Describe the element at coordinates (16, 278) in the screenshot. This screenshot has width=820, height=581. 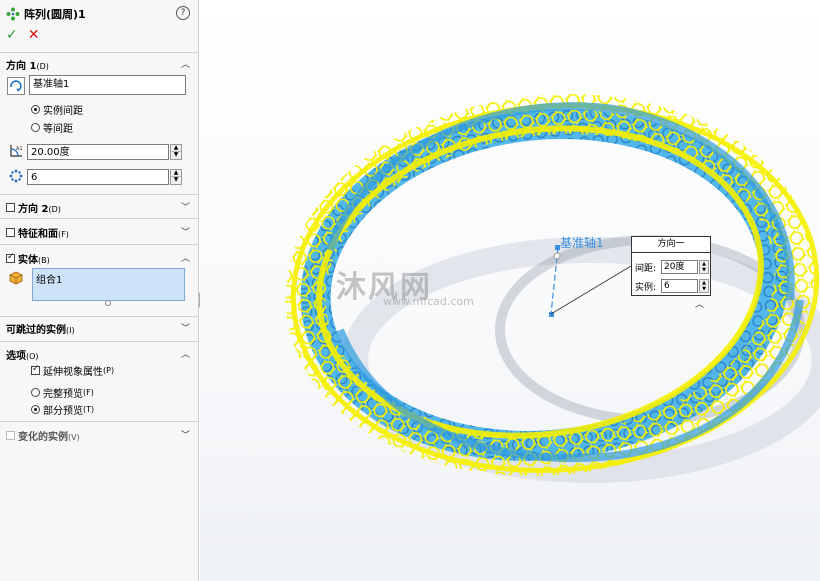
I see `solid-body-icon` at that location.